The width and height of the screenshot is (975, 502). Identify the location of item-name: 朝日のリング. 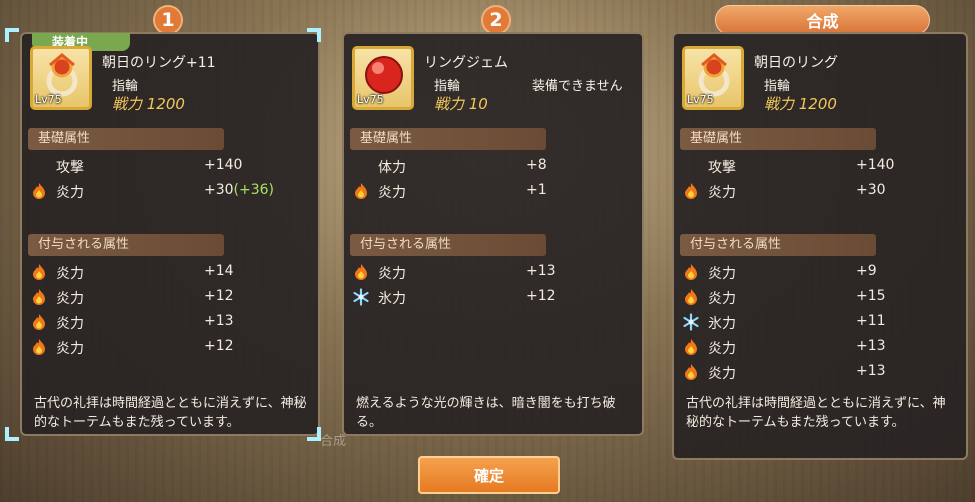
(796, 63).